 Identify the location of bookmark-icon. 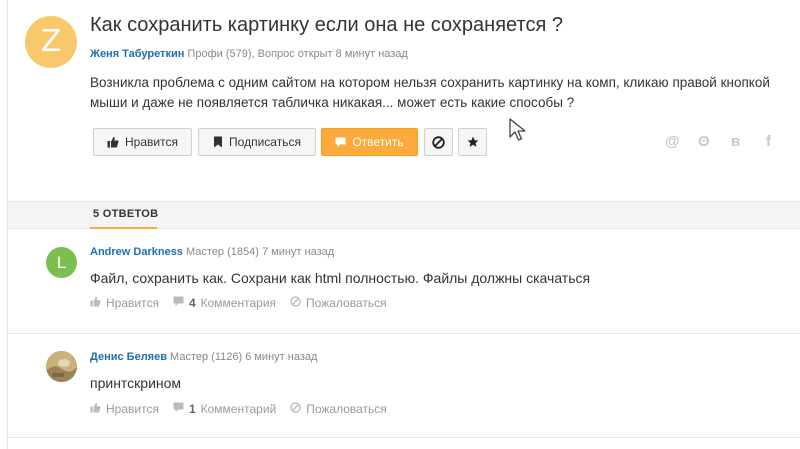
(218, 142).